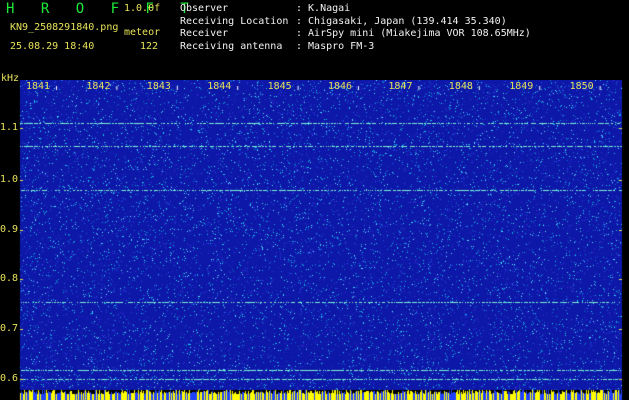 The image size is (629, 400). What do you see at coordinates (9, 378) in the screenshot?
I see `freq-tick-label: 0.6` at bounding box center [9, 378].